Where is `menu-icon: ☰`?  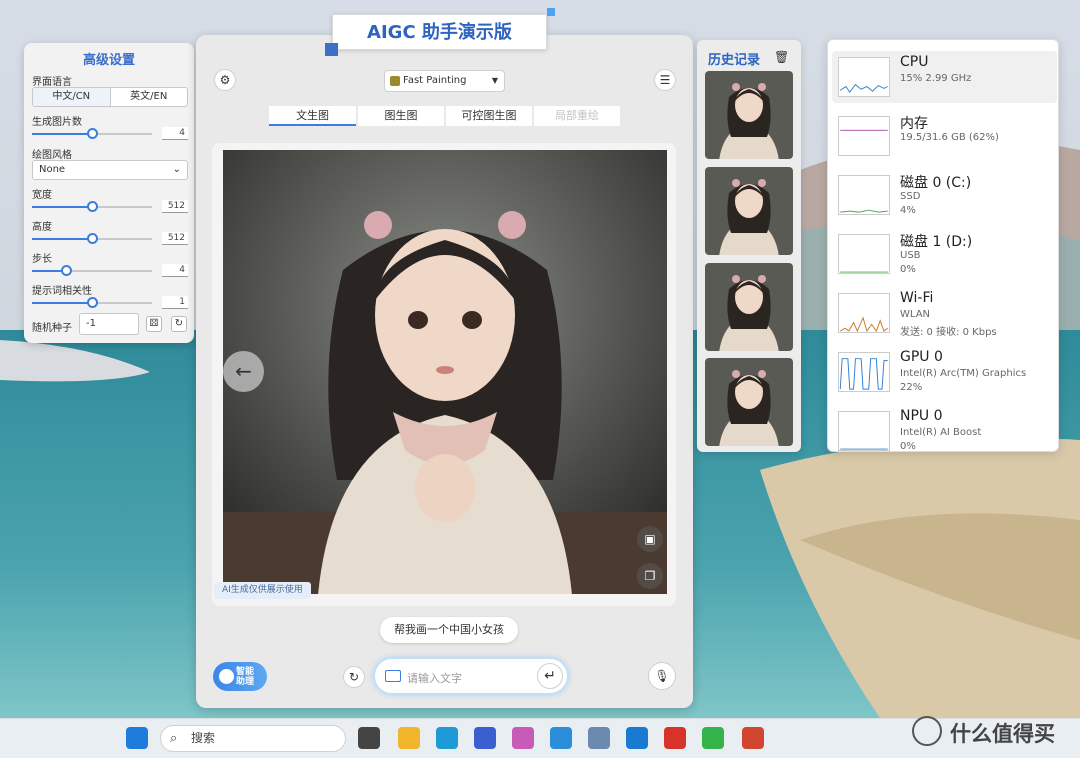 menu-icon: ☰ is located at coordinates (665, 80).